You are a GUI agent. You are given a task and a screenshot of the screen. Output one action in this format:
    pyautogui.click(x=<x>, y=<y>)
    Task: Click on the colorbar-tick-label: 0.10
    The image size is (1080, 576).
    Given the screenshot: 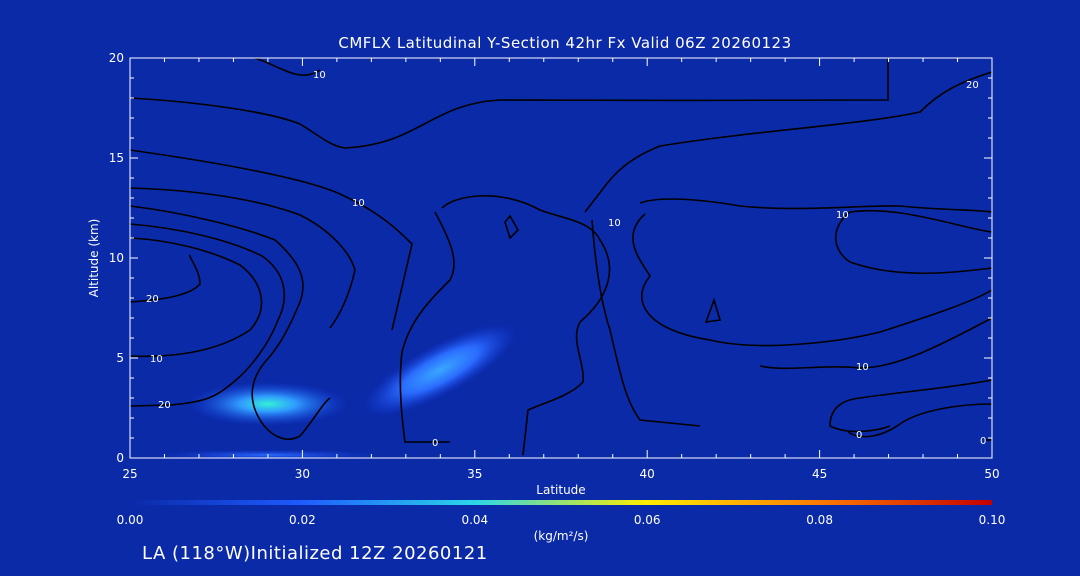 What is the action you would take?
    pyautogui.click(x=992, y=520)
    